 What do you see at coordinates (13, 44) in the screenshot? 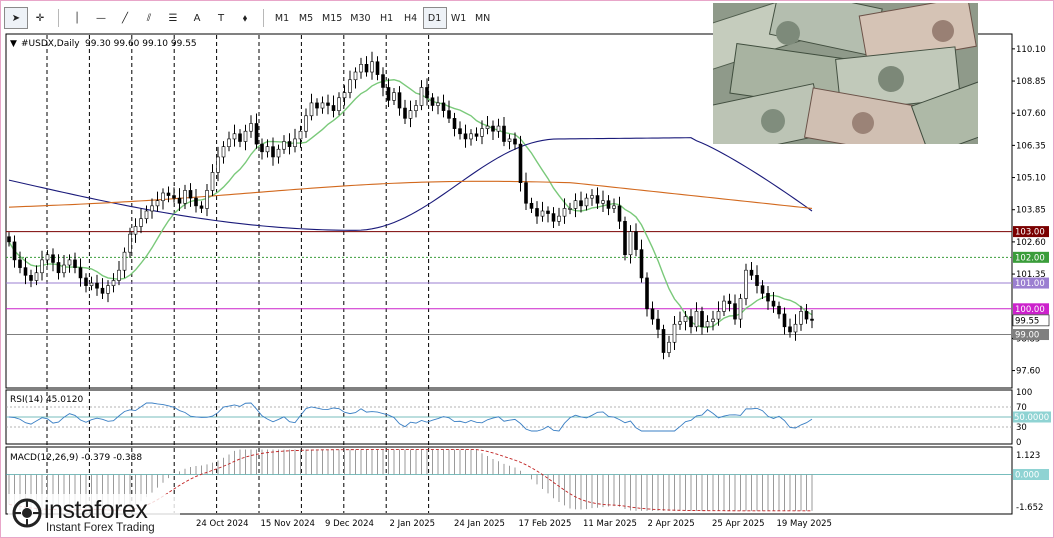
I see `symbol-arrow-icon: ▼` at bounding box center [13, 44].